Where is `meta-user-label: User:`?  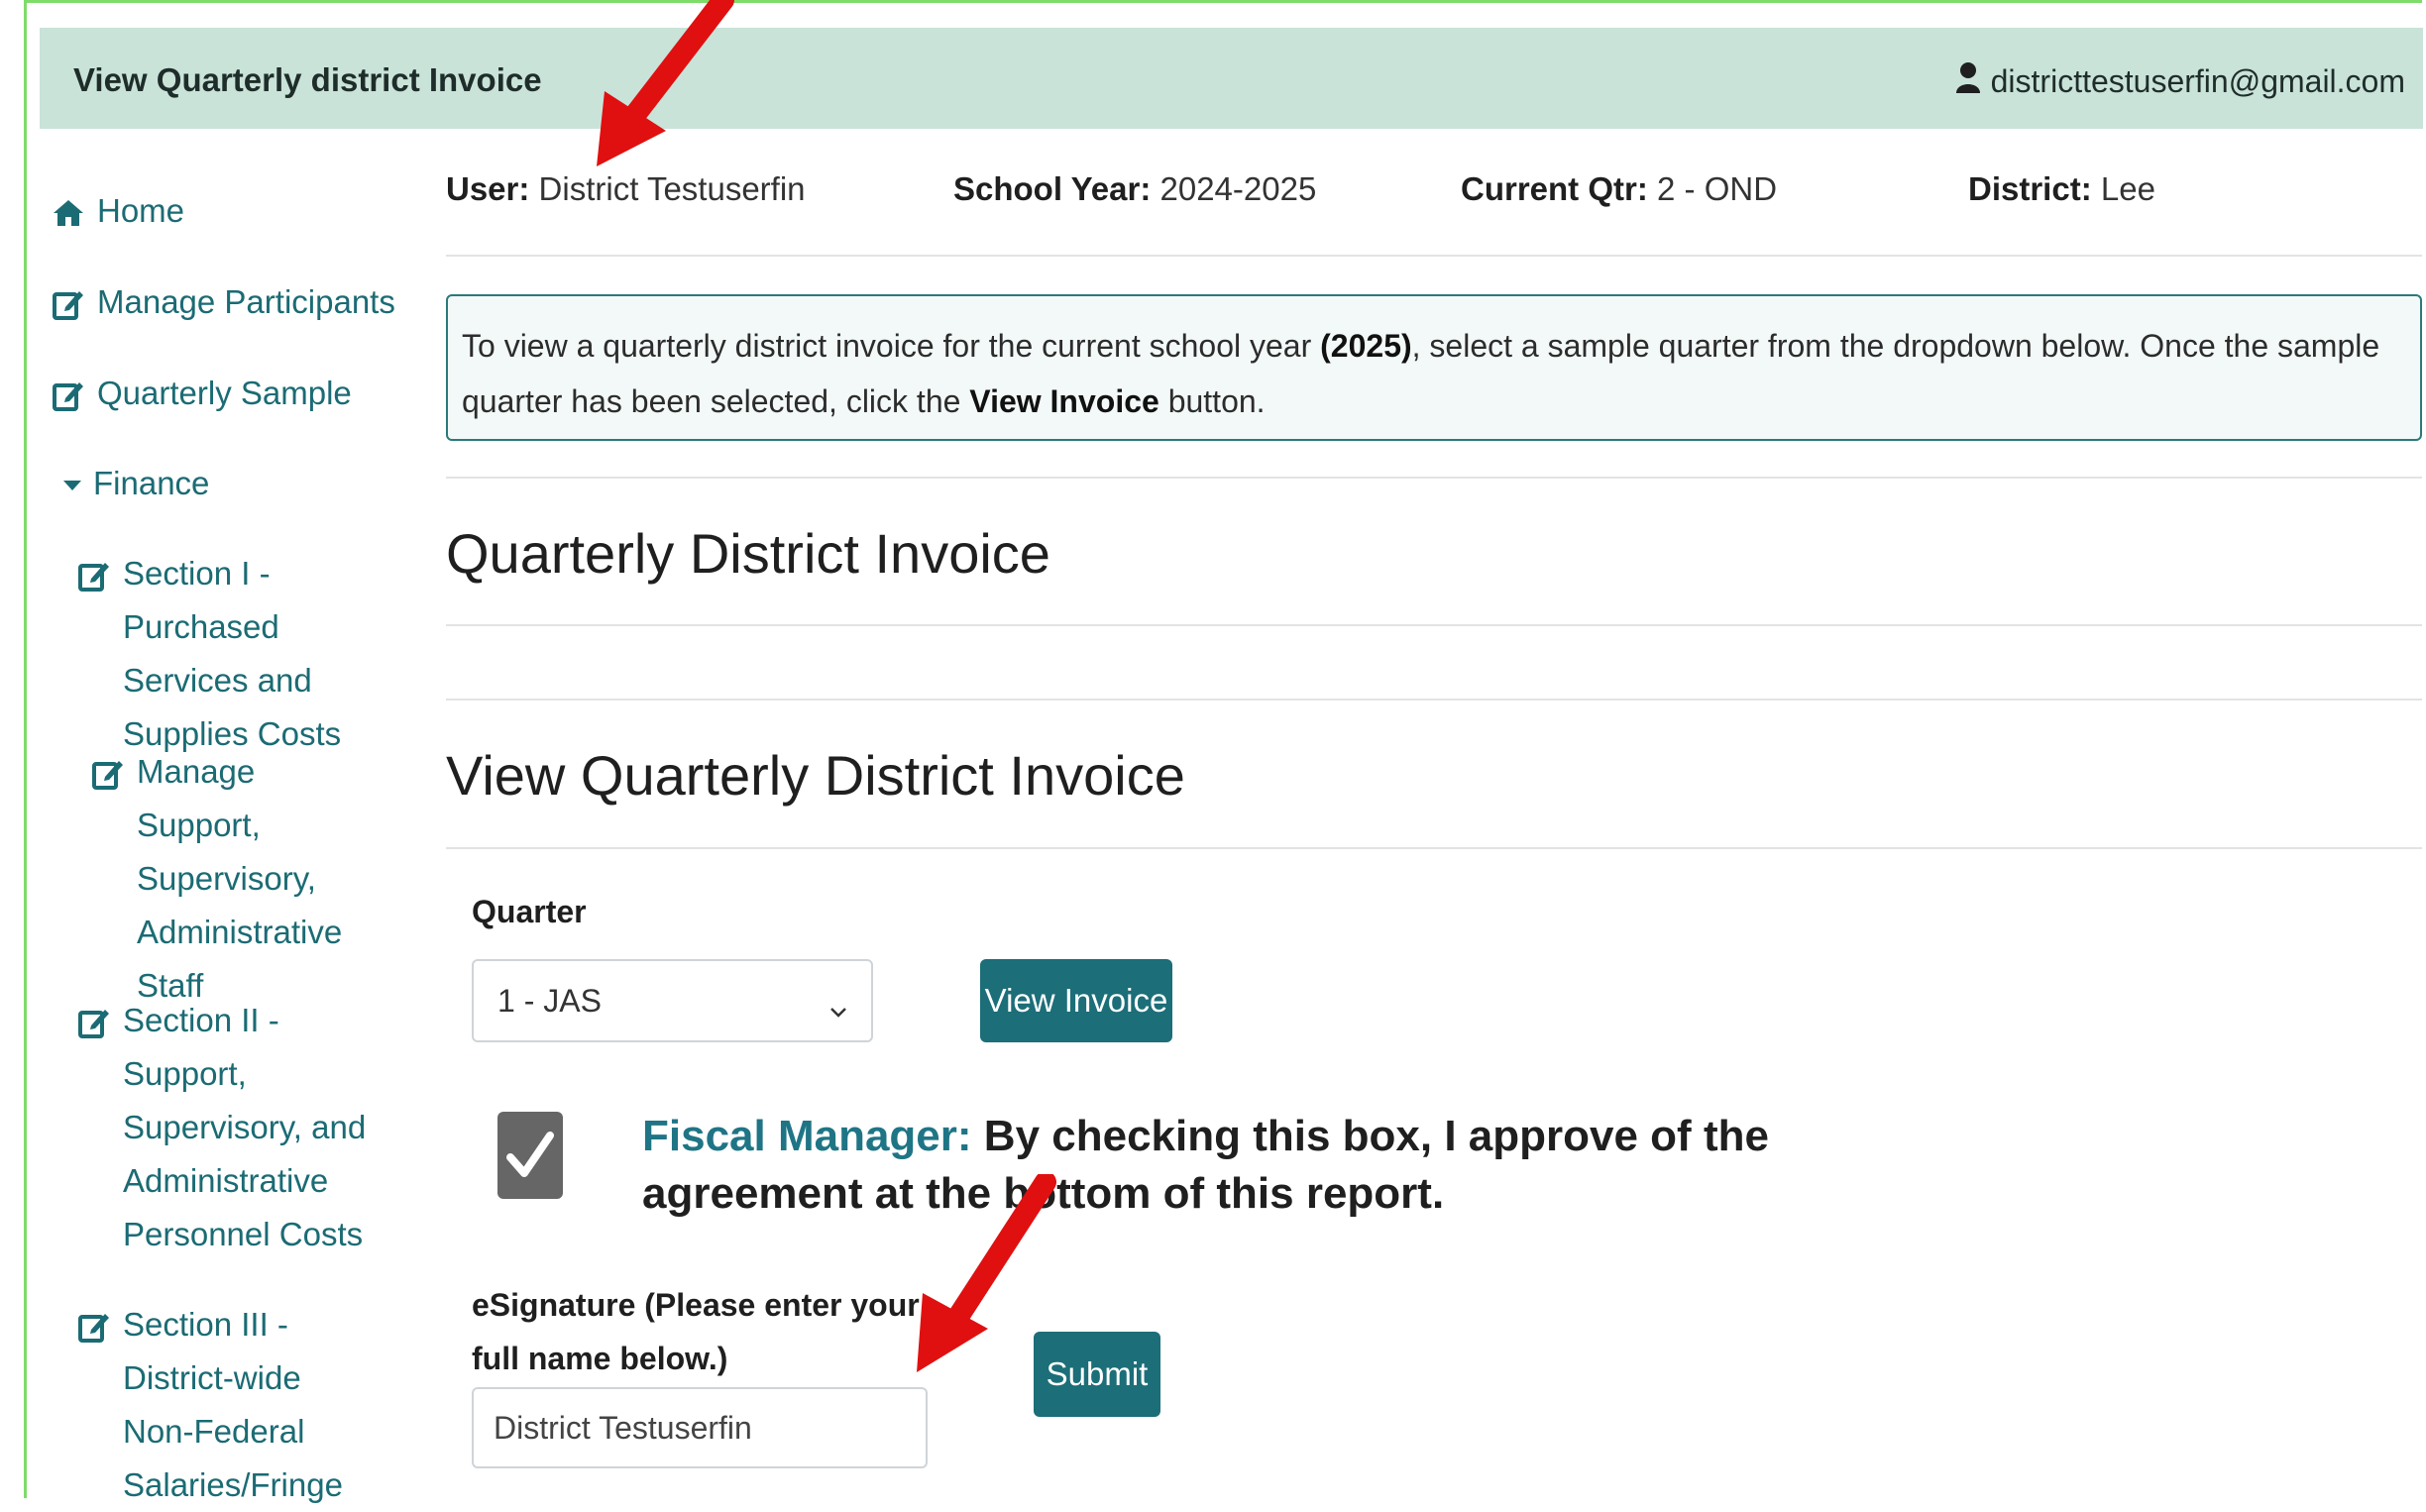 meta-user-label: User: is located at coordinates (488, 189).